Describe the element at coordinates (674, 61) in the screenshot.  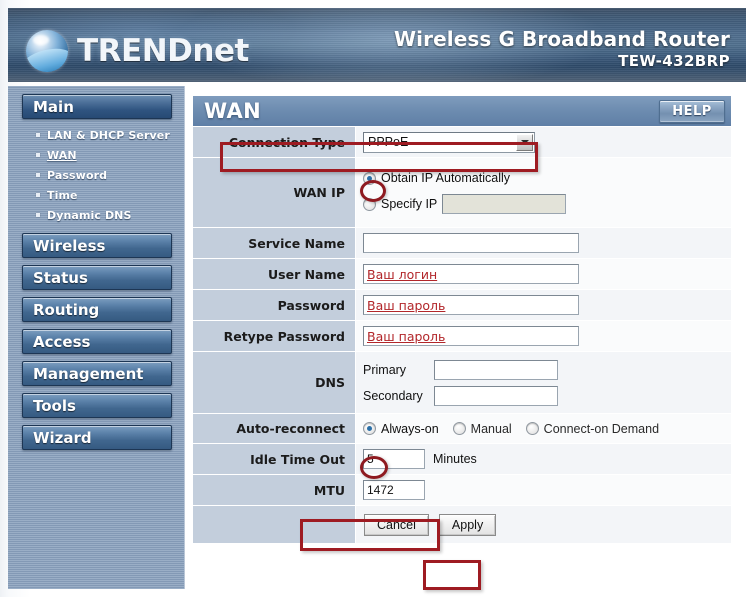
I see `product-model: TEW-432BRP` at that location.